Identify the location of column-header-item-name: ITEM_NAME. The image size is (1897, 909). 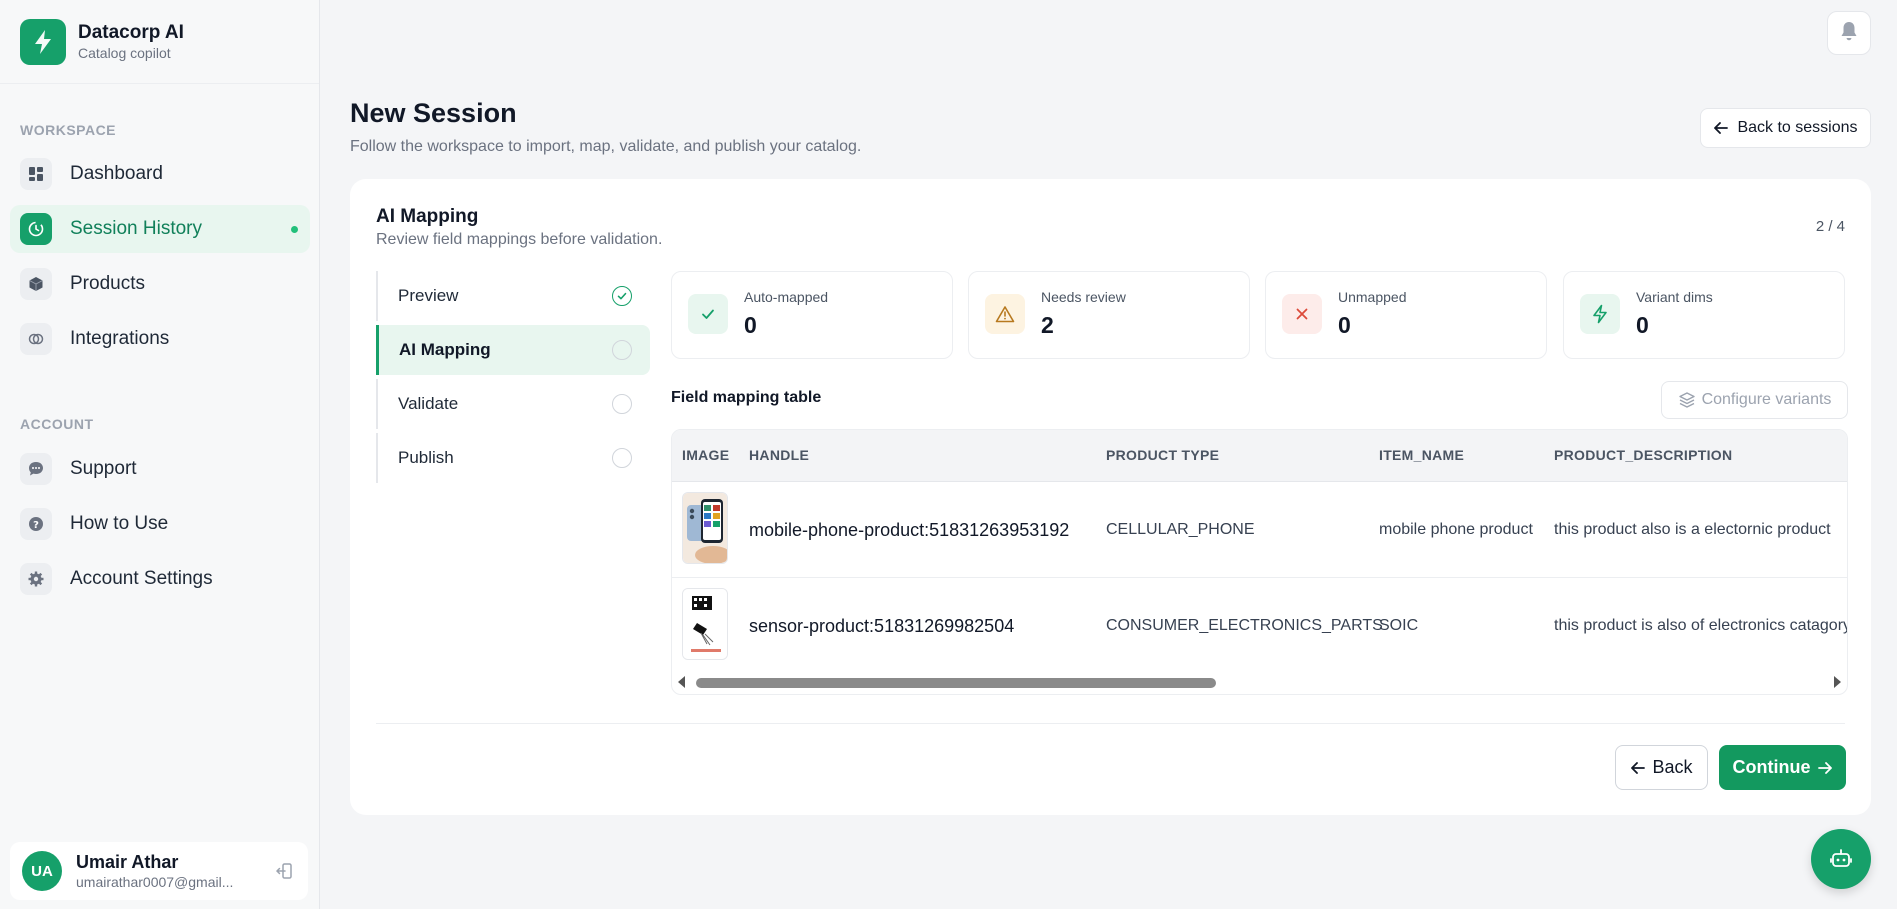
(1422, 455).